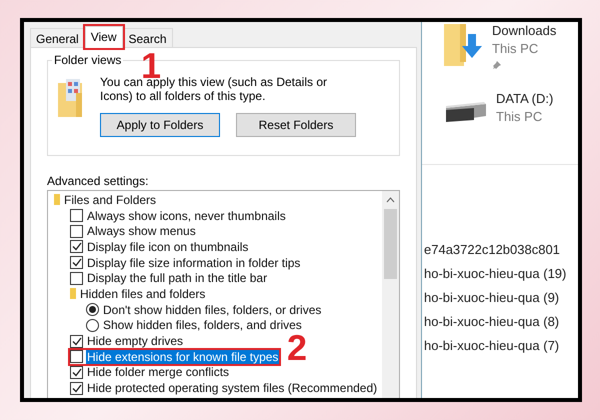 This screenshot has height=420, width=600. What do you see at coordinates (497, 65) in the screenshot?
I see `pin-icon` at bounding box center [497, 65].